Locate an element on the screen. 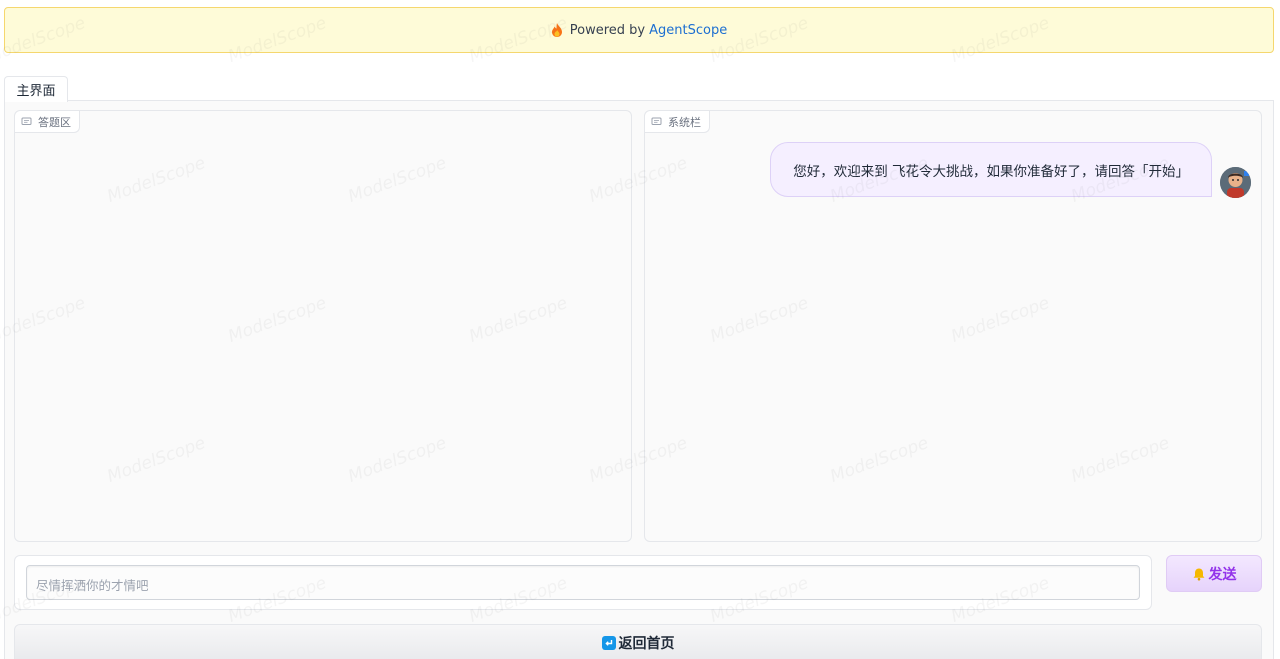  message-bubble: 您好，欢迎来到 飞花令大挑战，如果你准备好了，请回答「开始」 is located at coordinates (991, 169).